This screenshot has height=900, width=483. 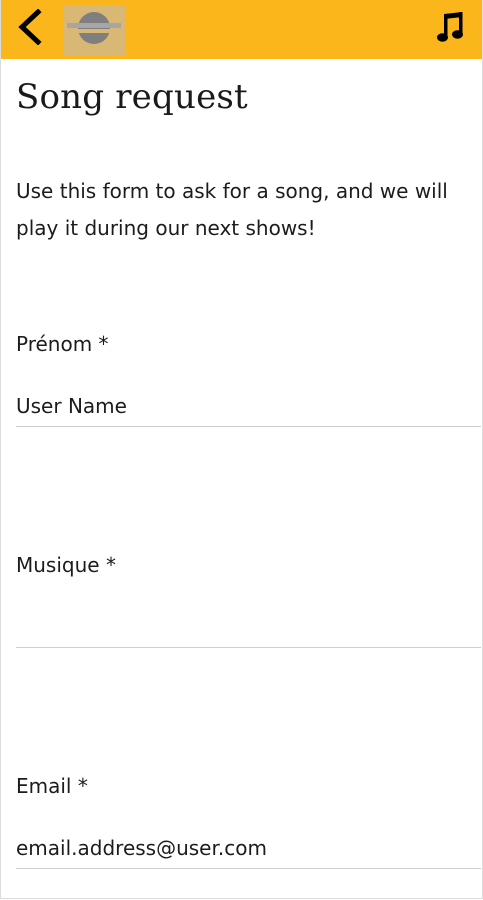 I want to click on top-app-bar, so click(x=241, y=29).